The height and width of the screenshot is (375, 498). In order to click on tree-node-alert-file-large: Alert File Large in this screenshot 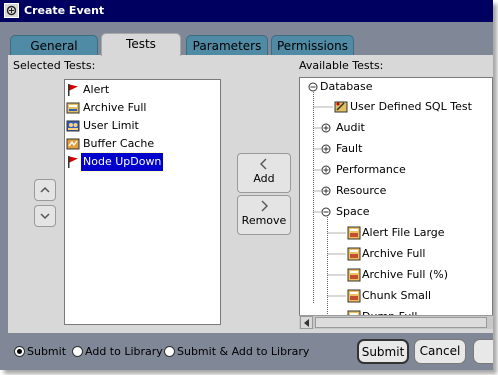, I will do `click(419, 233)`.